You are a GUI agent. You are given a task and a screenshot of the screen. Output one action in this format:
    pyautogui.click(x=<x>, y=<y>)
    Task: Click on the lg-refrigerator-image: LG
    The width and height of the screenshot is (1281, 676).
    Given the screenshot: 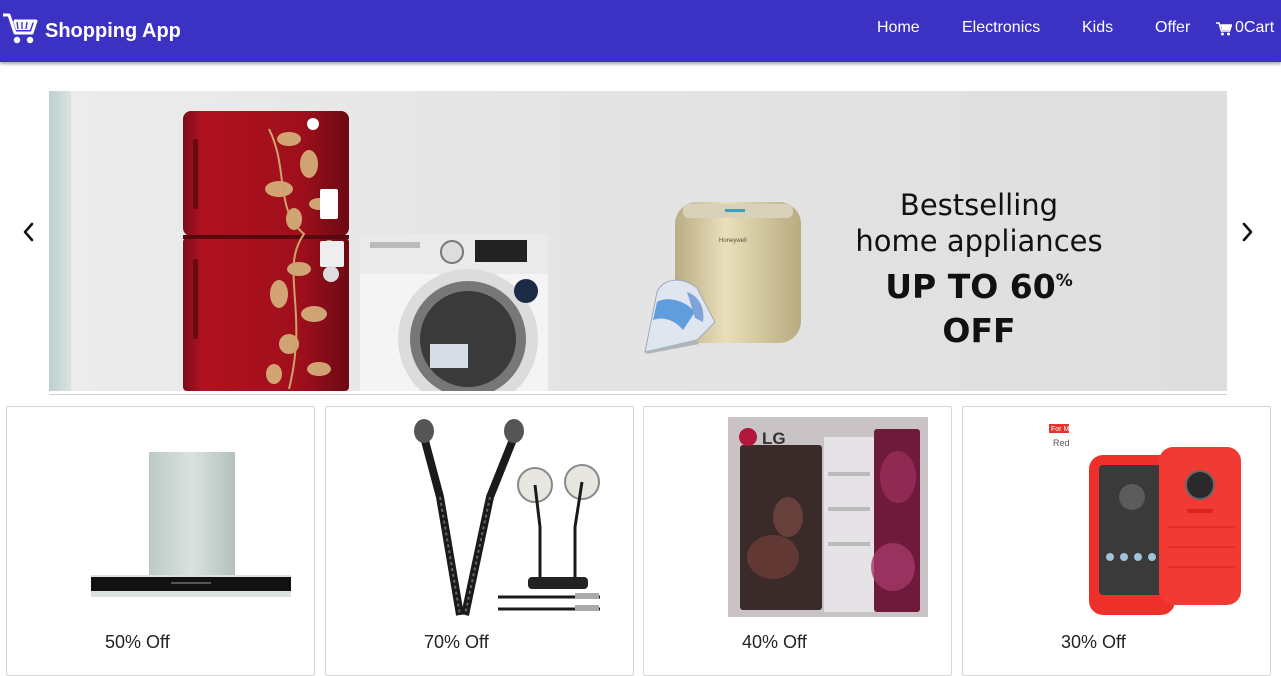 What is the action you would take?
    pyautogui.click(x=828, y=517)
    